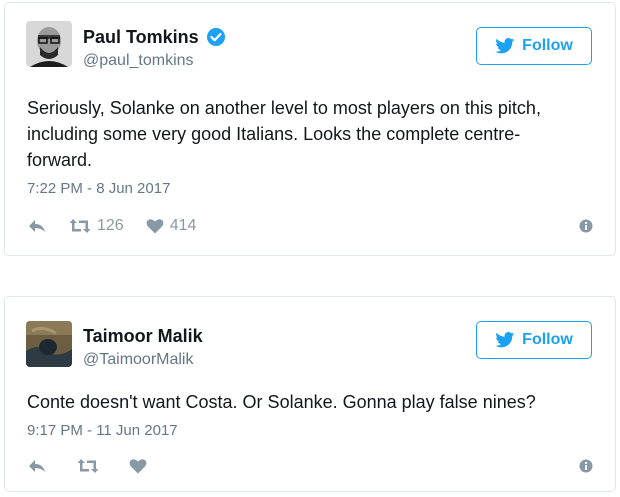 This screenshot has width=620, height=497. I want to click on like-button: 414, so click(171, 226).